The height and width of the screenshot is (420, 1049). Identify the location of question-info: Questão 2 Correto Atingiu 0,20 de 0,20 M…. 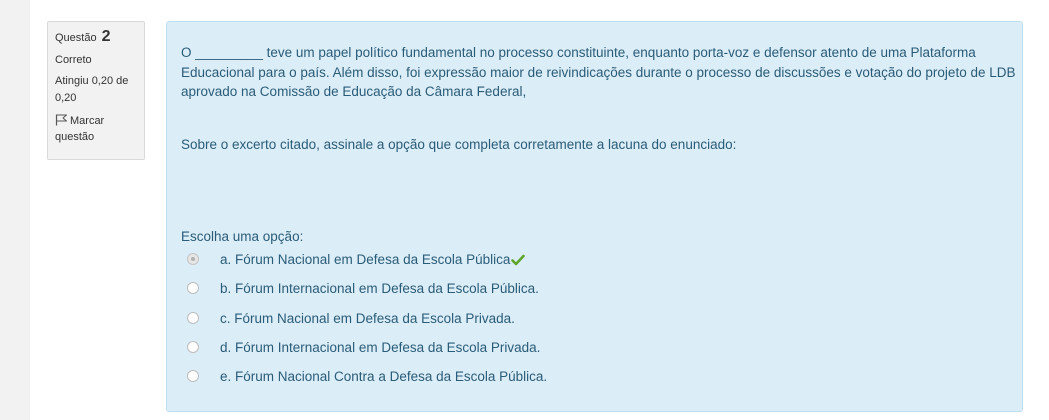
(96, 90).